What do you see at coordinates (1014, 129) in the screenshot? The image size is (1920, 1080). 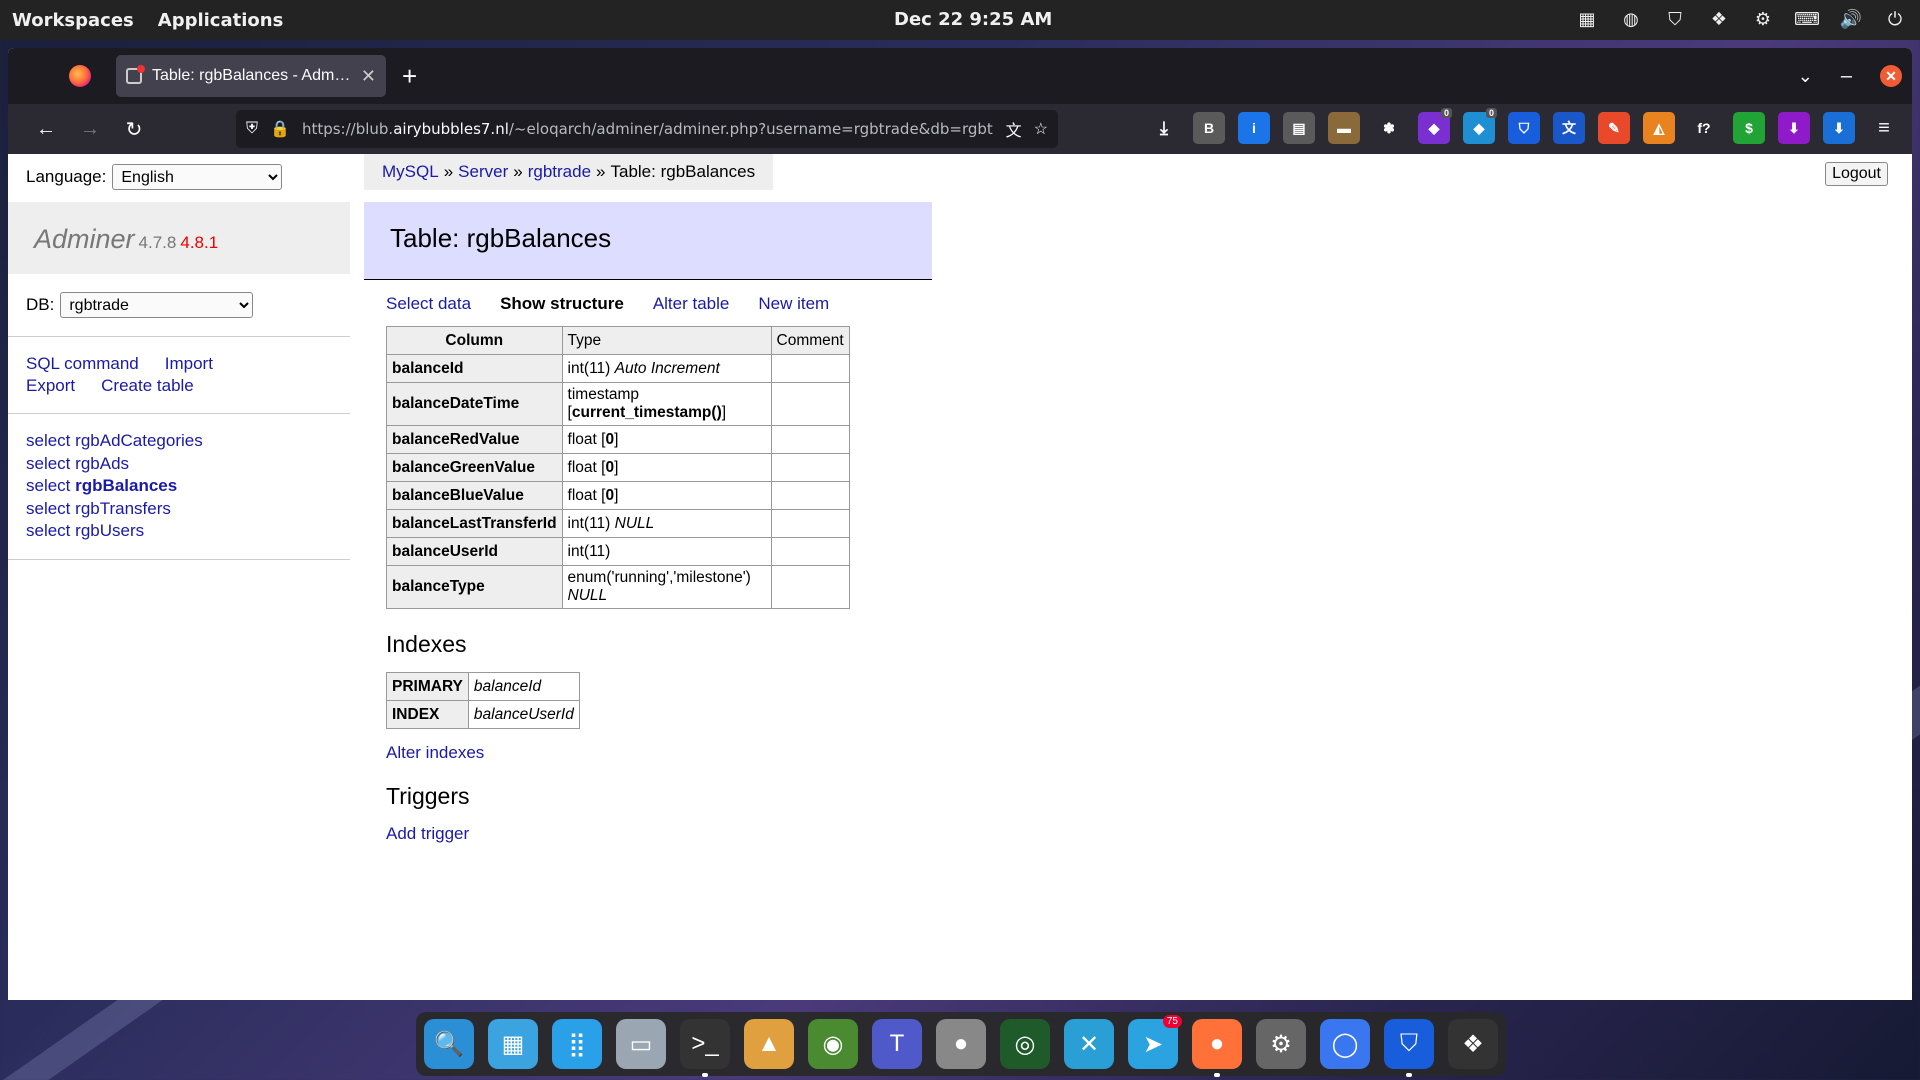 I see `translate-page-icon: 文` at bounding box center [1014, 129].